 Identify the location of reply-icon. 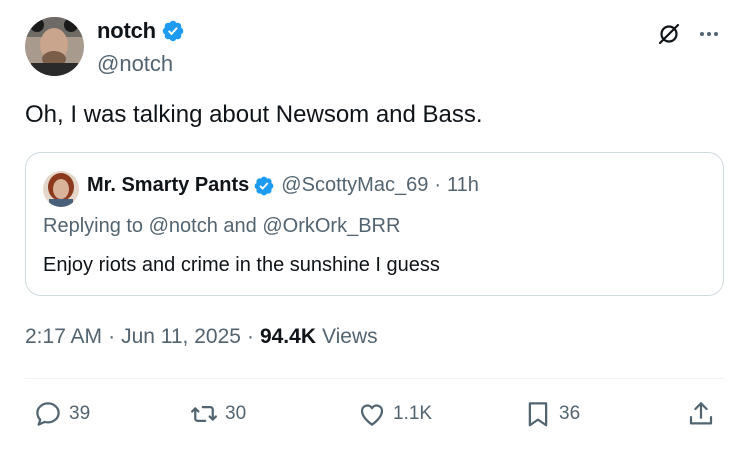
(48, 414).